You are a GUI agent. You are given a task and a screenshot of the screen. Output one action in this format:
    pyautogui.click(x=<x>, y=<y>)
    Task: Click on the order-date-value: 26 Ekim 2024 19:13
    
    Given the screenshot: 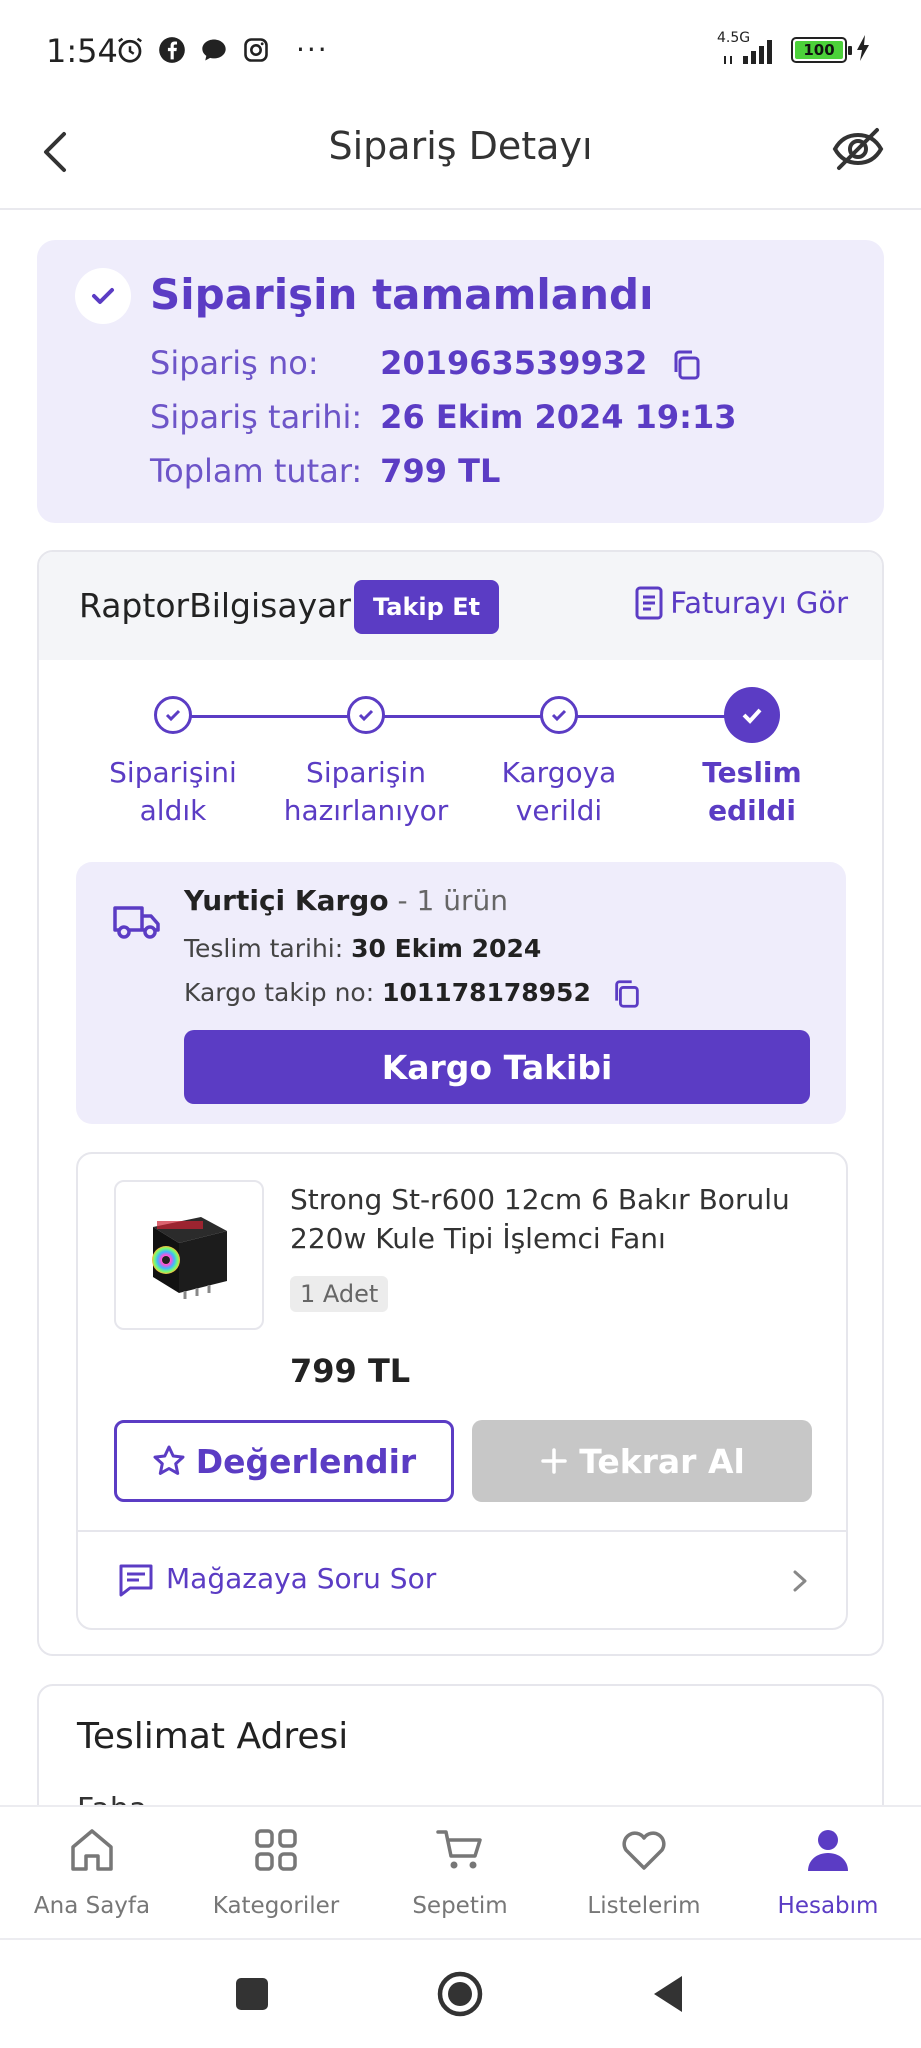 What is the action you would take?
    pyautogui.click(x=558, y=417)
    